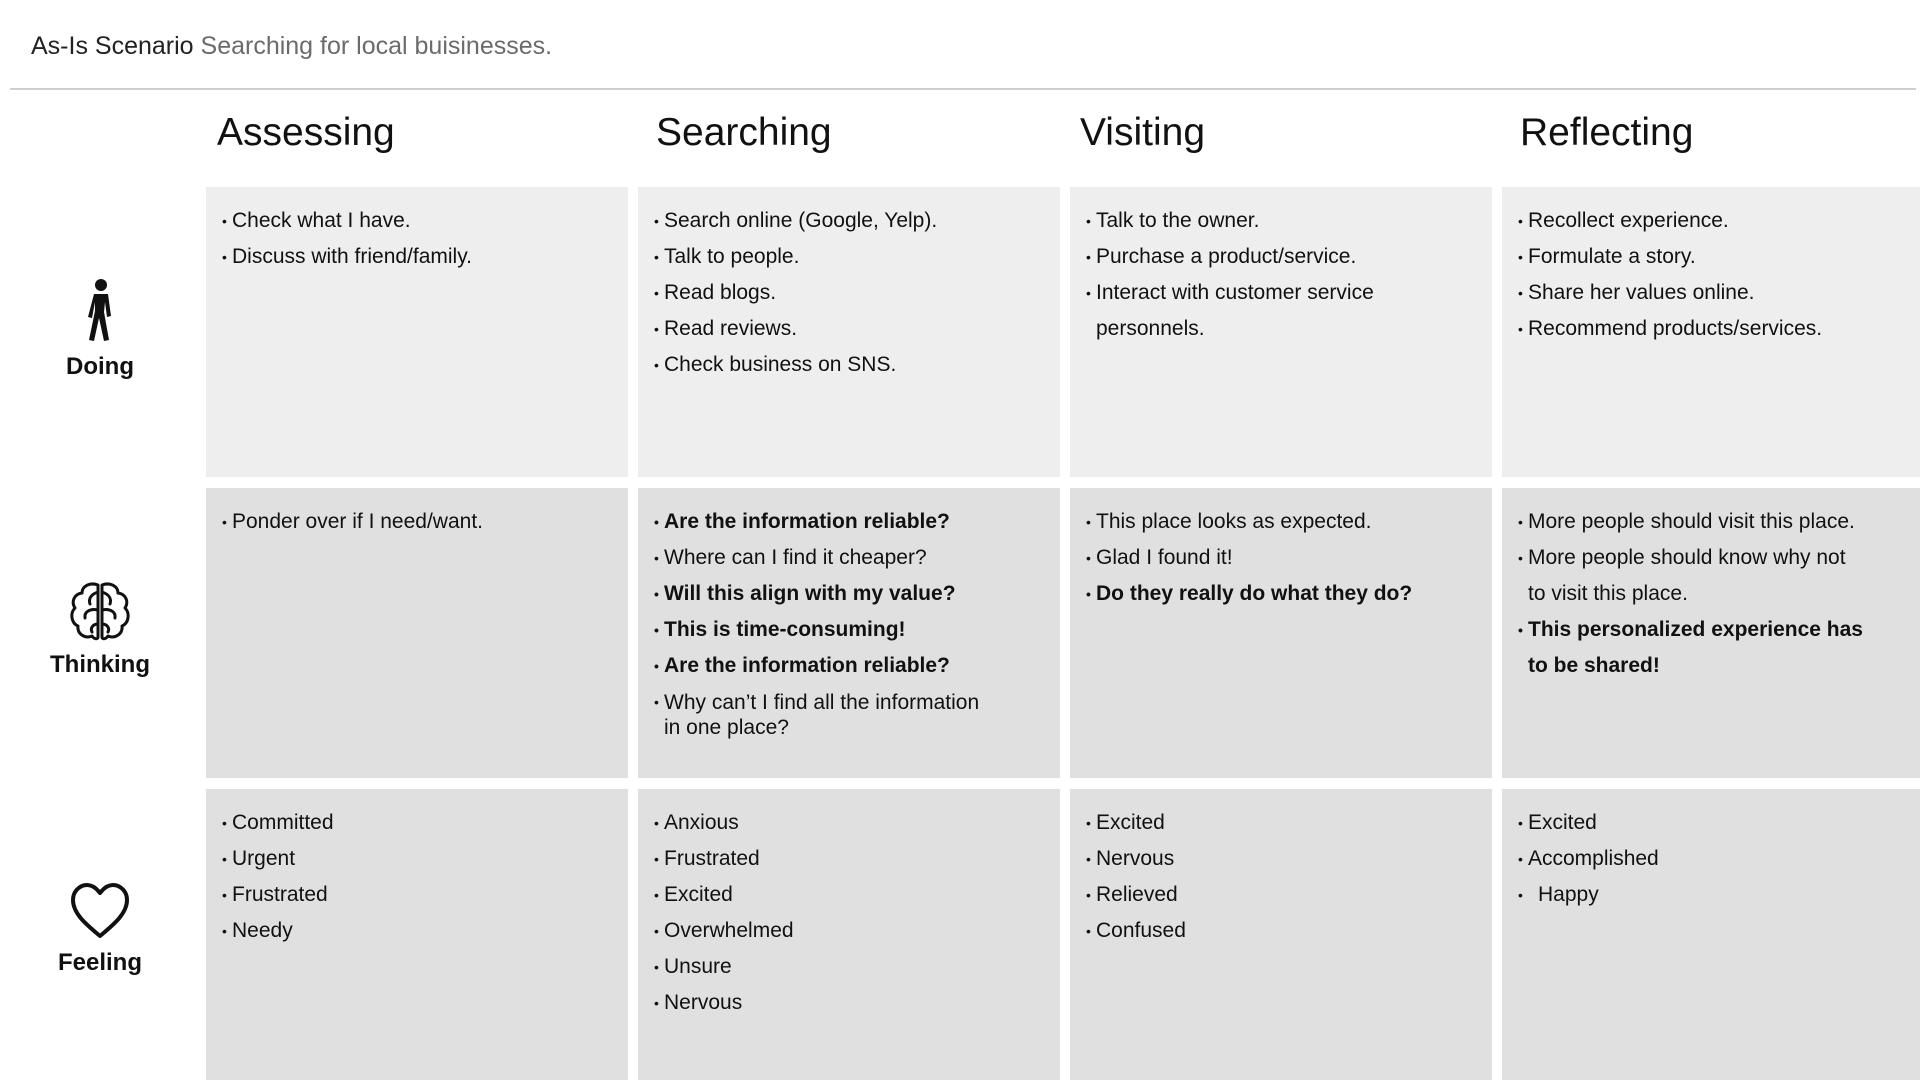 This screenshot has height=1080, width=1920. What do you see at coordinates (1710, 859) in the screenshot?
I see `list-item: Accomplished` at bounding box center [1710, 859].